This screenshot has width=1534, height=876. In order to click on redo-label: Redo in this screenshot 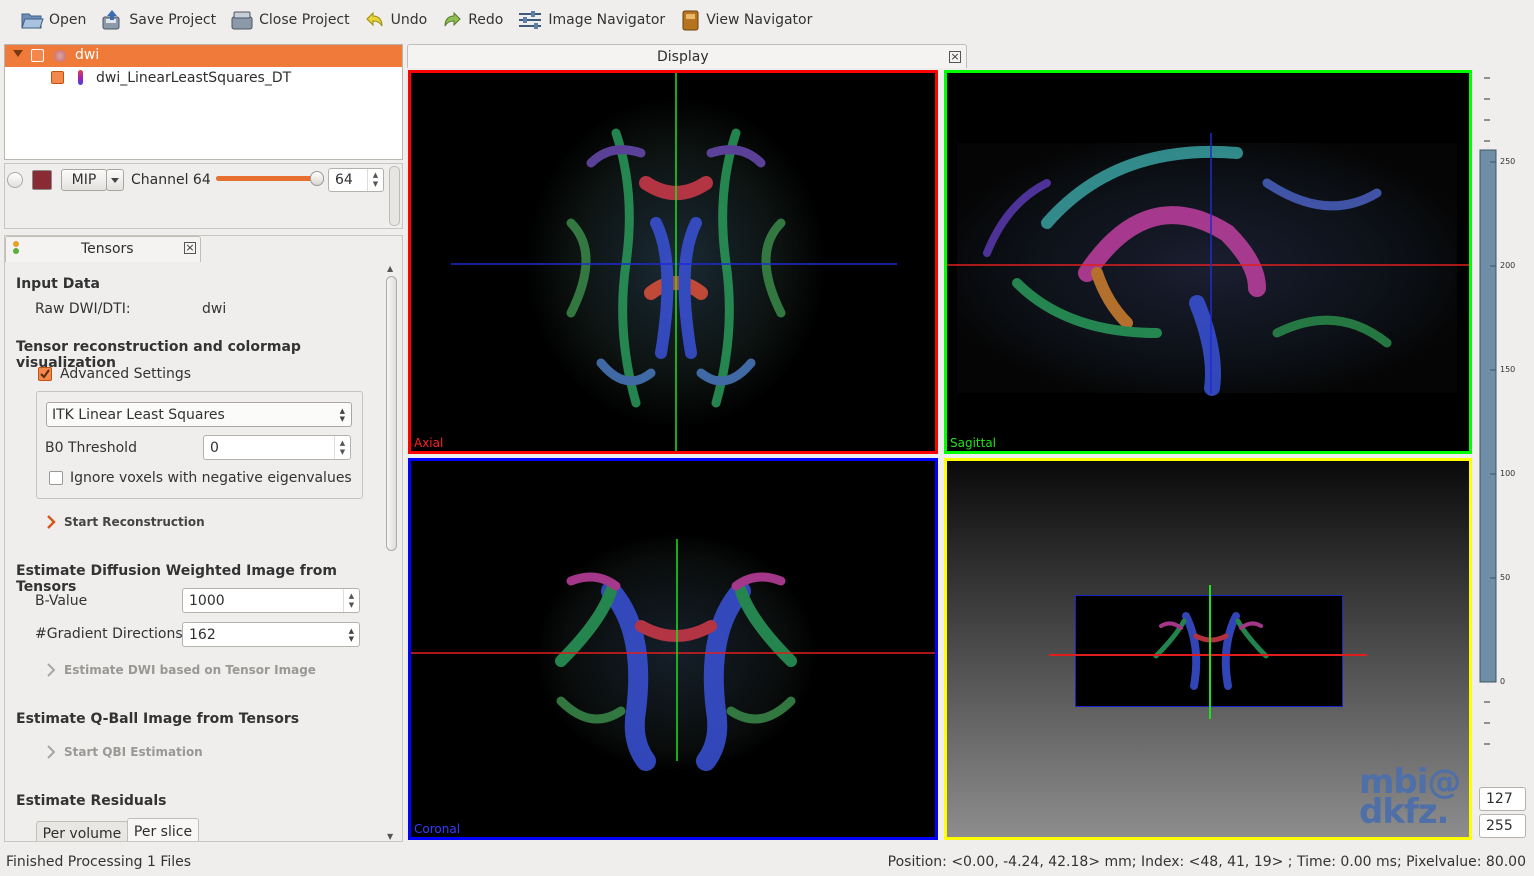, I will do `click(486, 20)`.